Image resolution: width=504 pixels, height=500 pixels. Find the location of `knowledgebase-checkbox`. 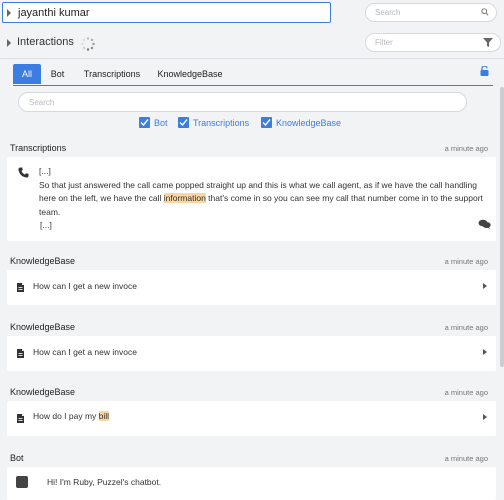

knowledgebase-checkbox is located at coordinates (266, 122).